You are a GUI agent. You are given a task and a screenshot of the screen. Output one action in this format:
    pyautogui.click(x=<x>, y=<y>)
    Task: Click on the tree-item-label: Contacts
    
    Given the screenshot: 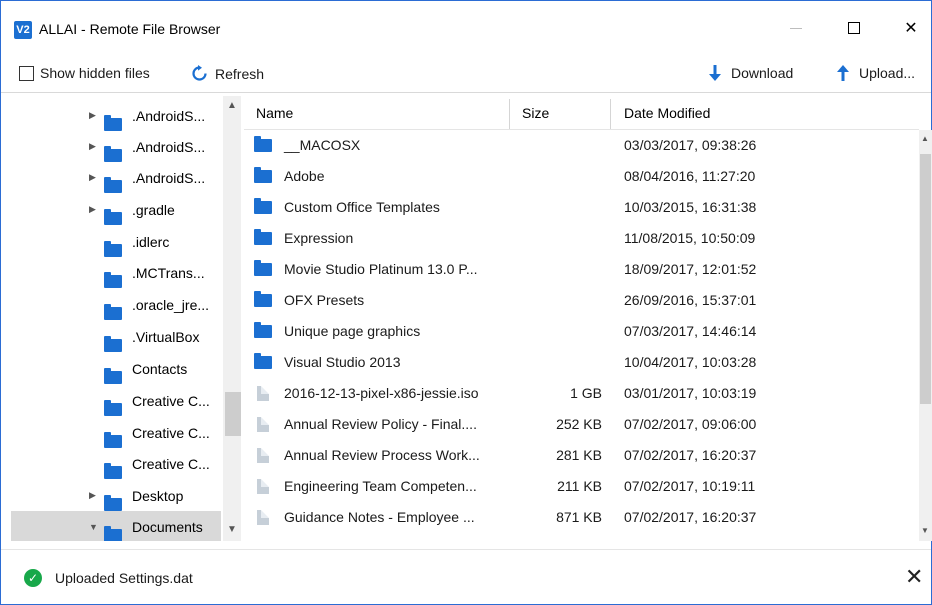 What is the action you would take?
    pyautogui.click(x=160, y=368)
    